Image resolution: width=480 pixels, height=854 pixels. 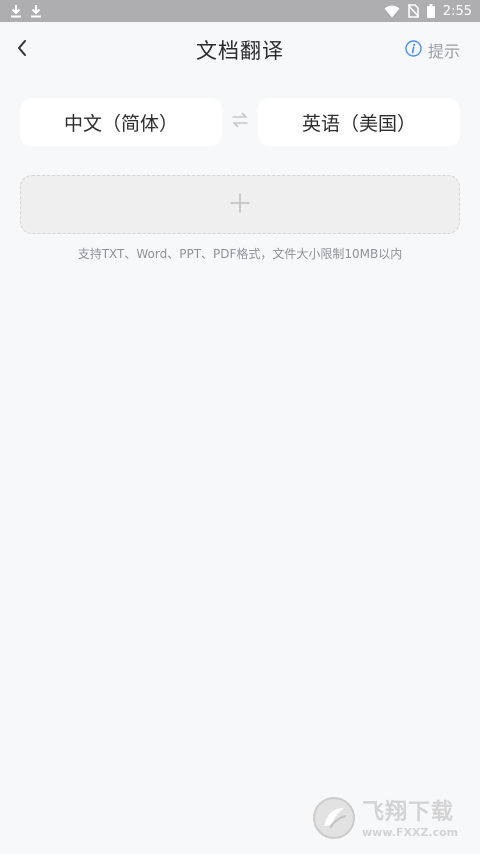 I want to click on chevron-left-icon, so click(x=22, y=50).